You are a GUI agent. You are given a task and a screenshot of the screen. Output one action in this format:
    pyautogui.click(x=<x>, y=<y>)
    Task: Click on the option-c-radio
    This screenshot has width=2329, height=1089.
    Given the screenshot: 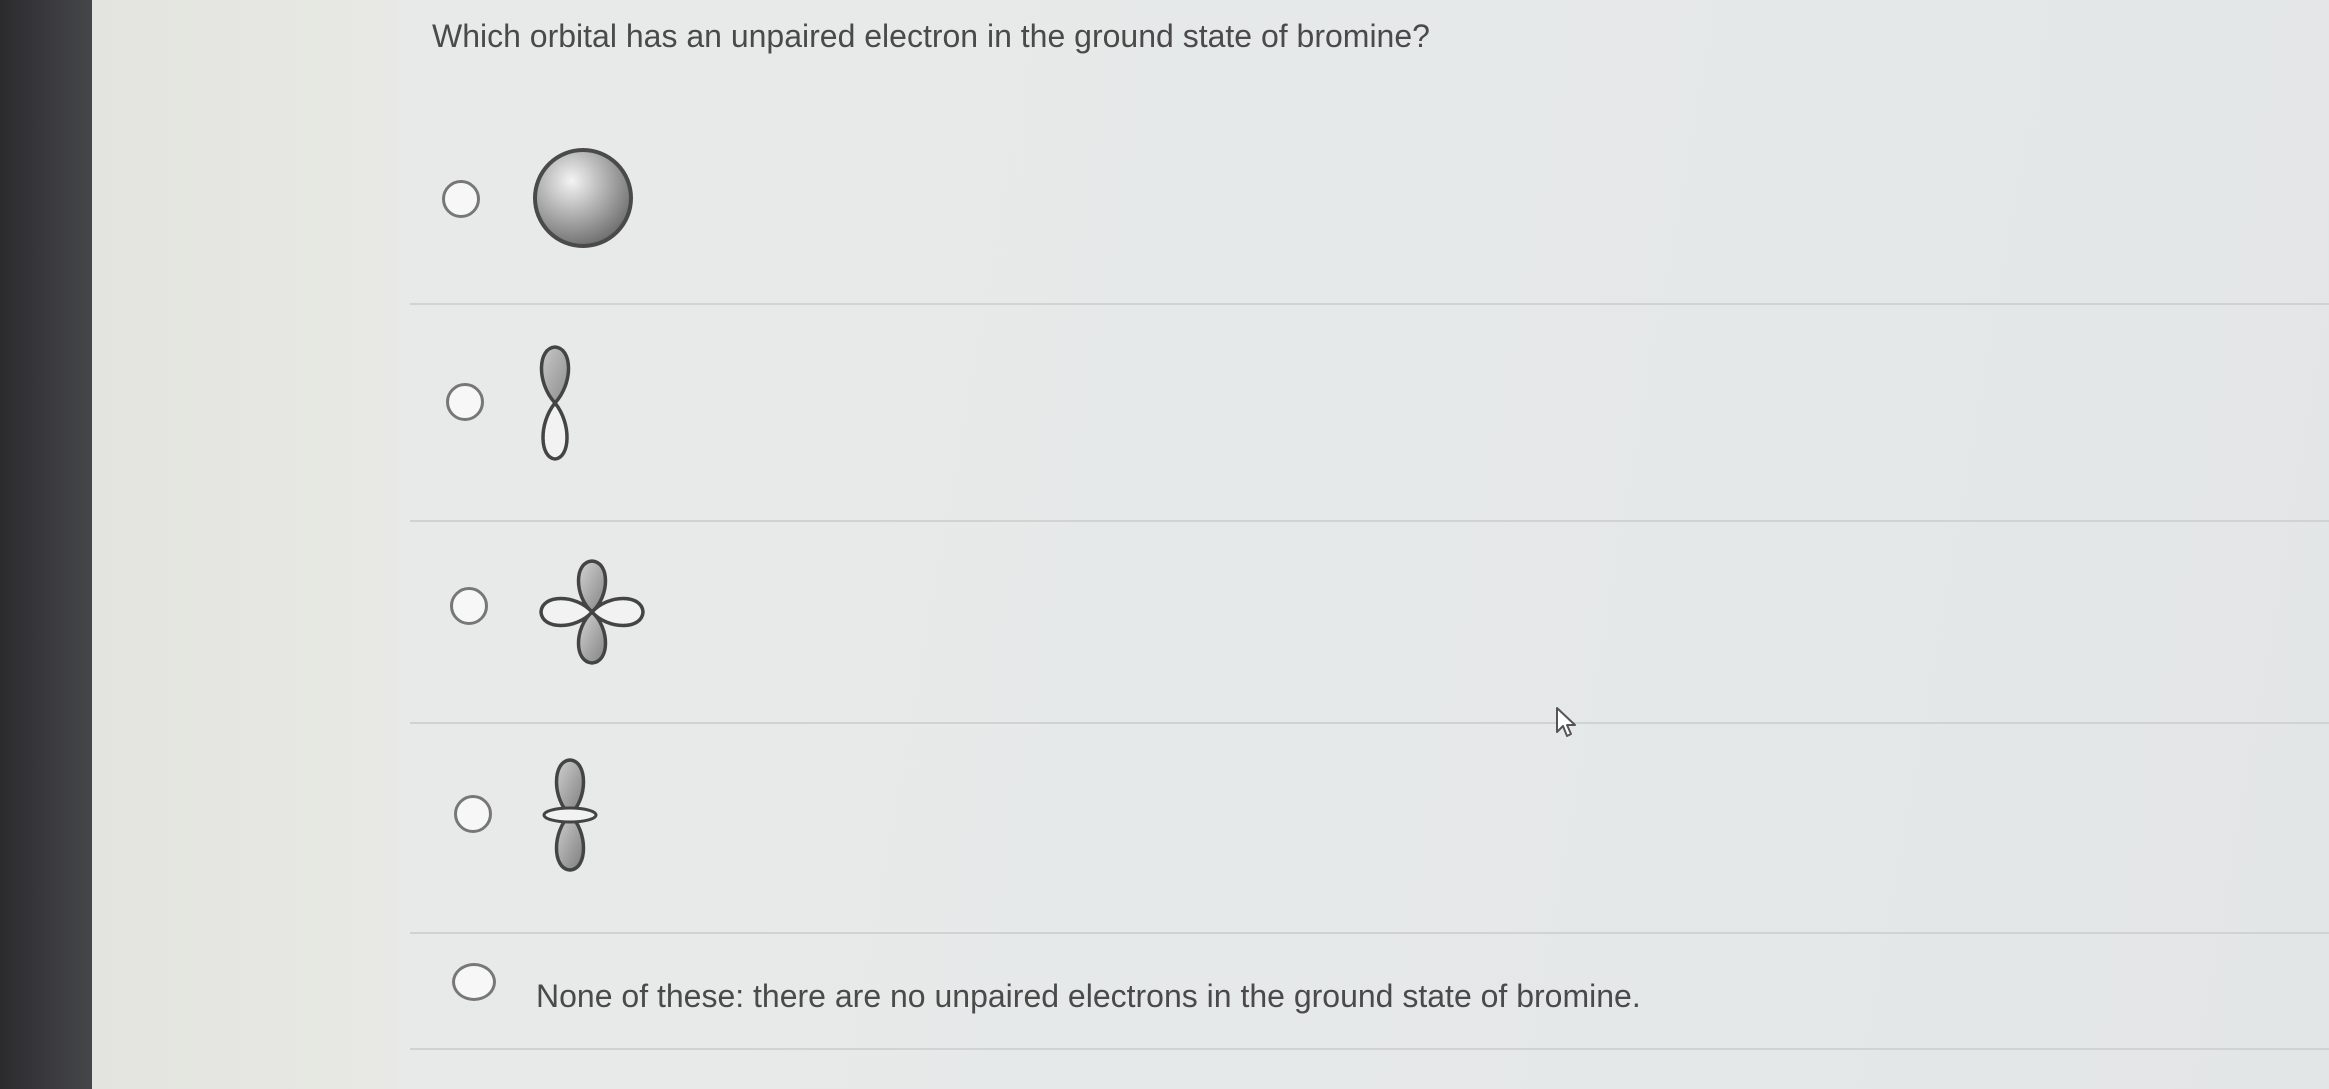 What is the action you would take?
    pyautogui.click(x=469, y=606)
    